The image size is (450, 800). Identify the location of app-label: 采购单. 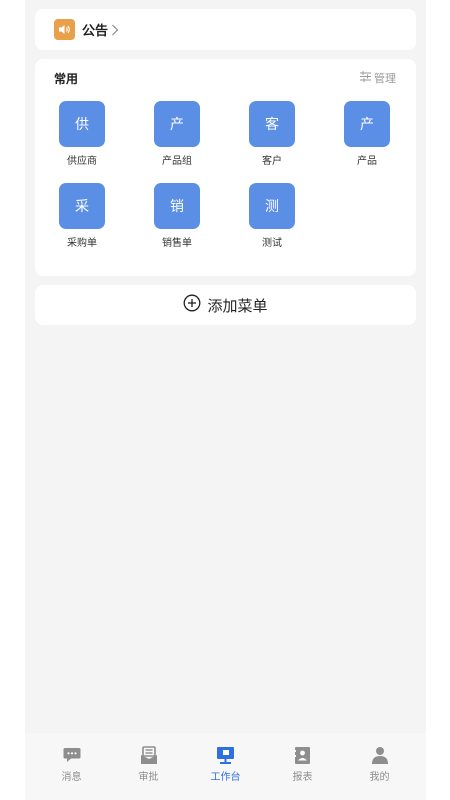
(82, 243).